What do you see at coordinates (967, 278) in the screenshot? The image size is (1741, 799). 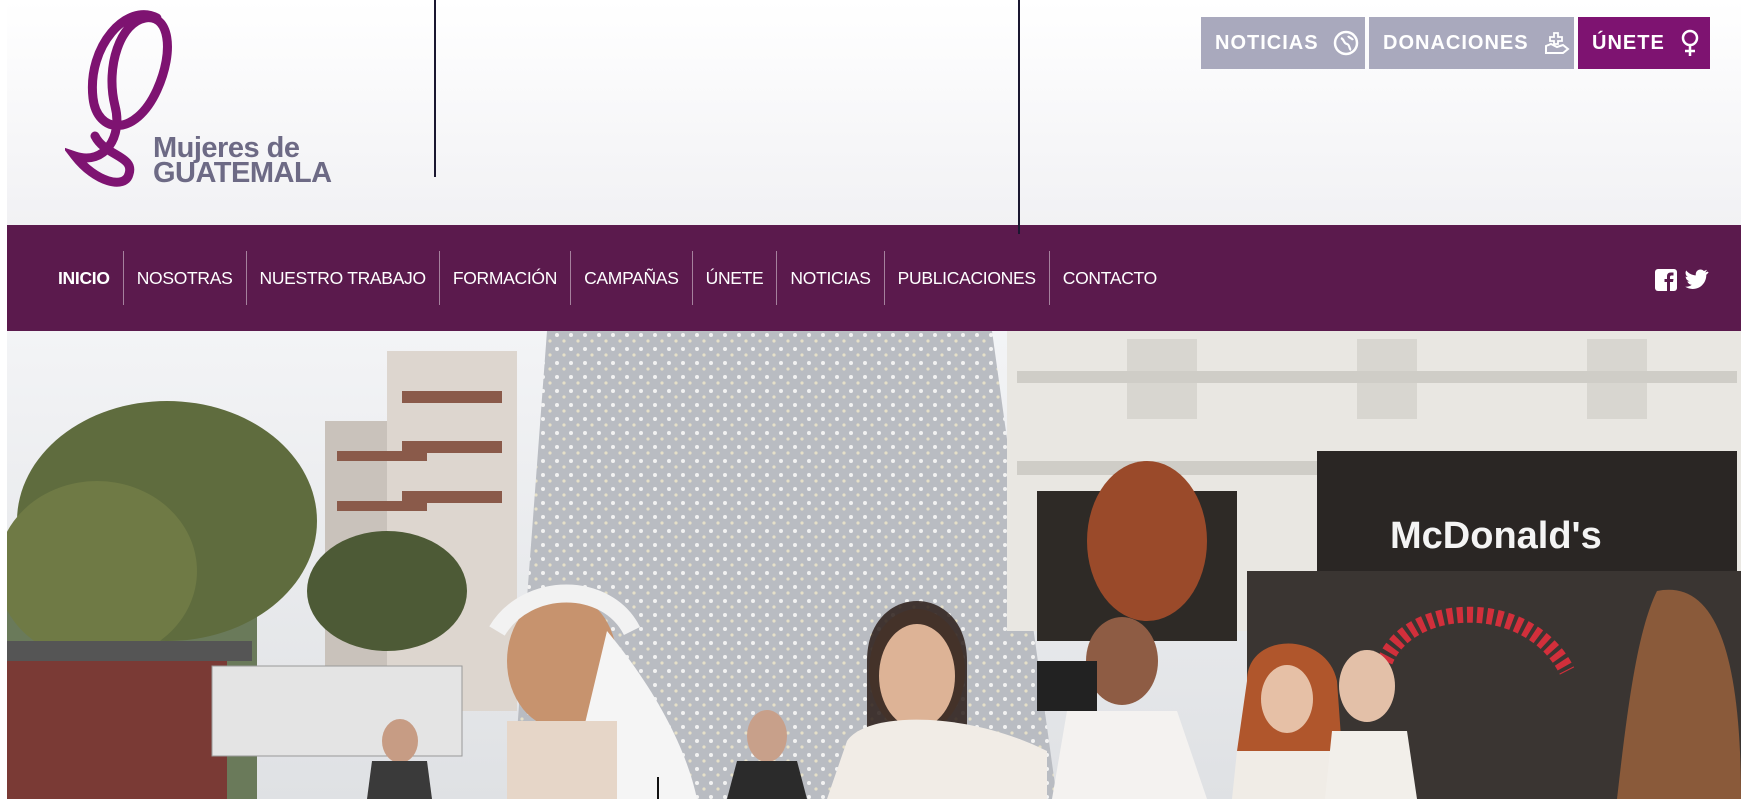 I see `nav-item-publicaciones: PUBLICACIONES` at bounding box center [967, 278].